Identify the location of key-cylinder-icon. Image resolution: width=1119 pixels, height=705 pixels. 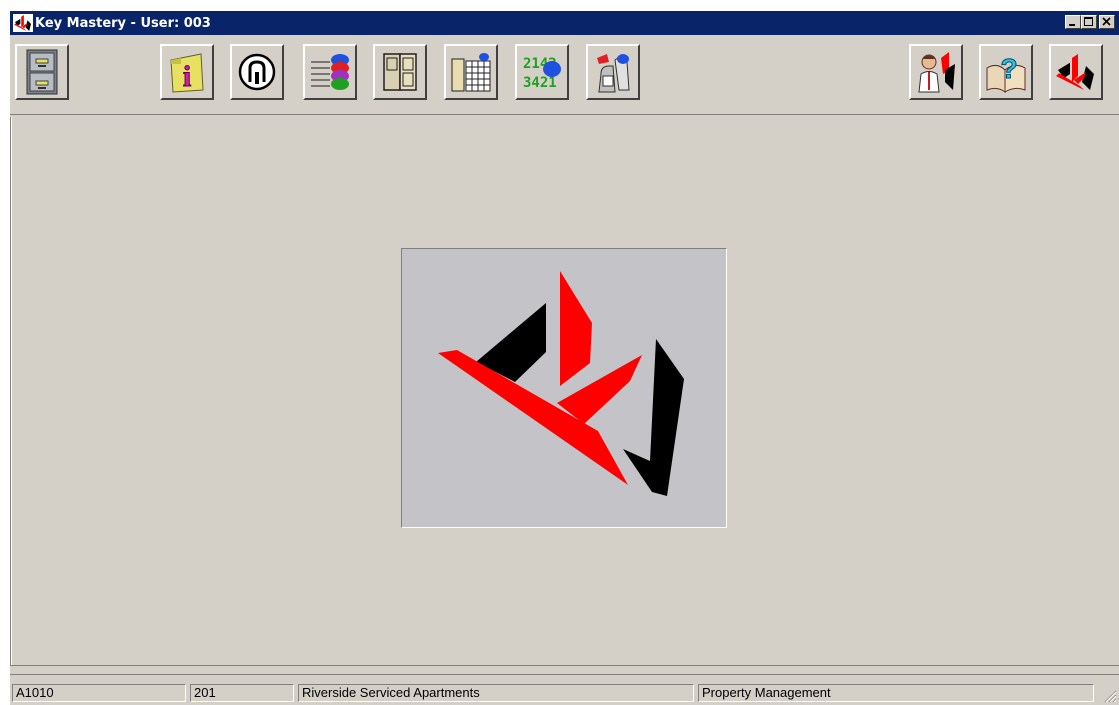
(257, 72).